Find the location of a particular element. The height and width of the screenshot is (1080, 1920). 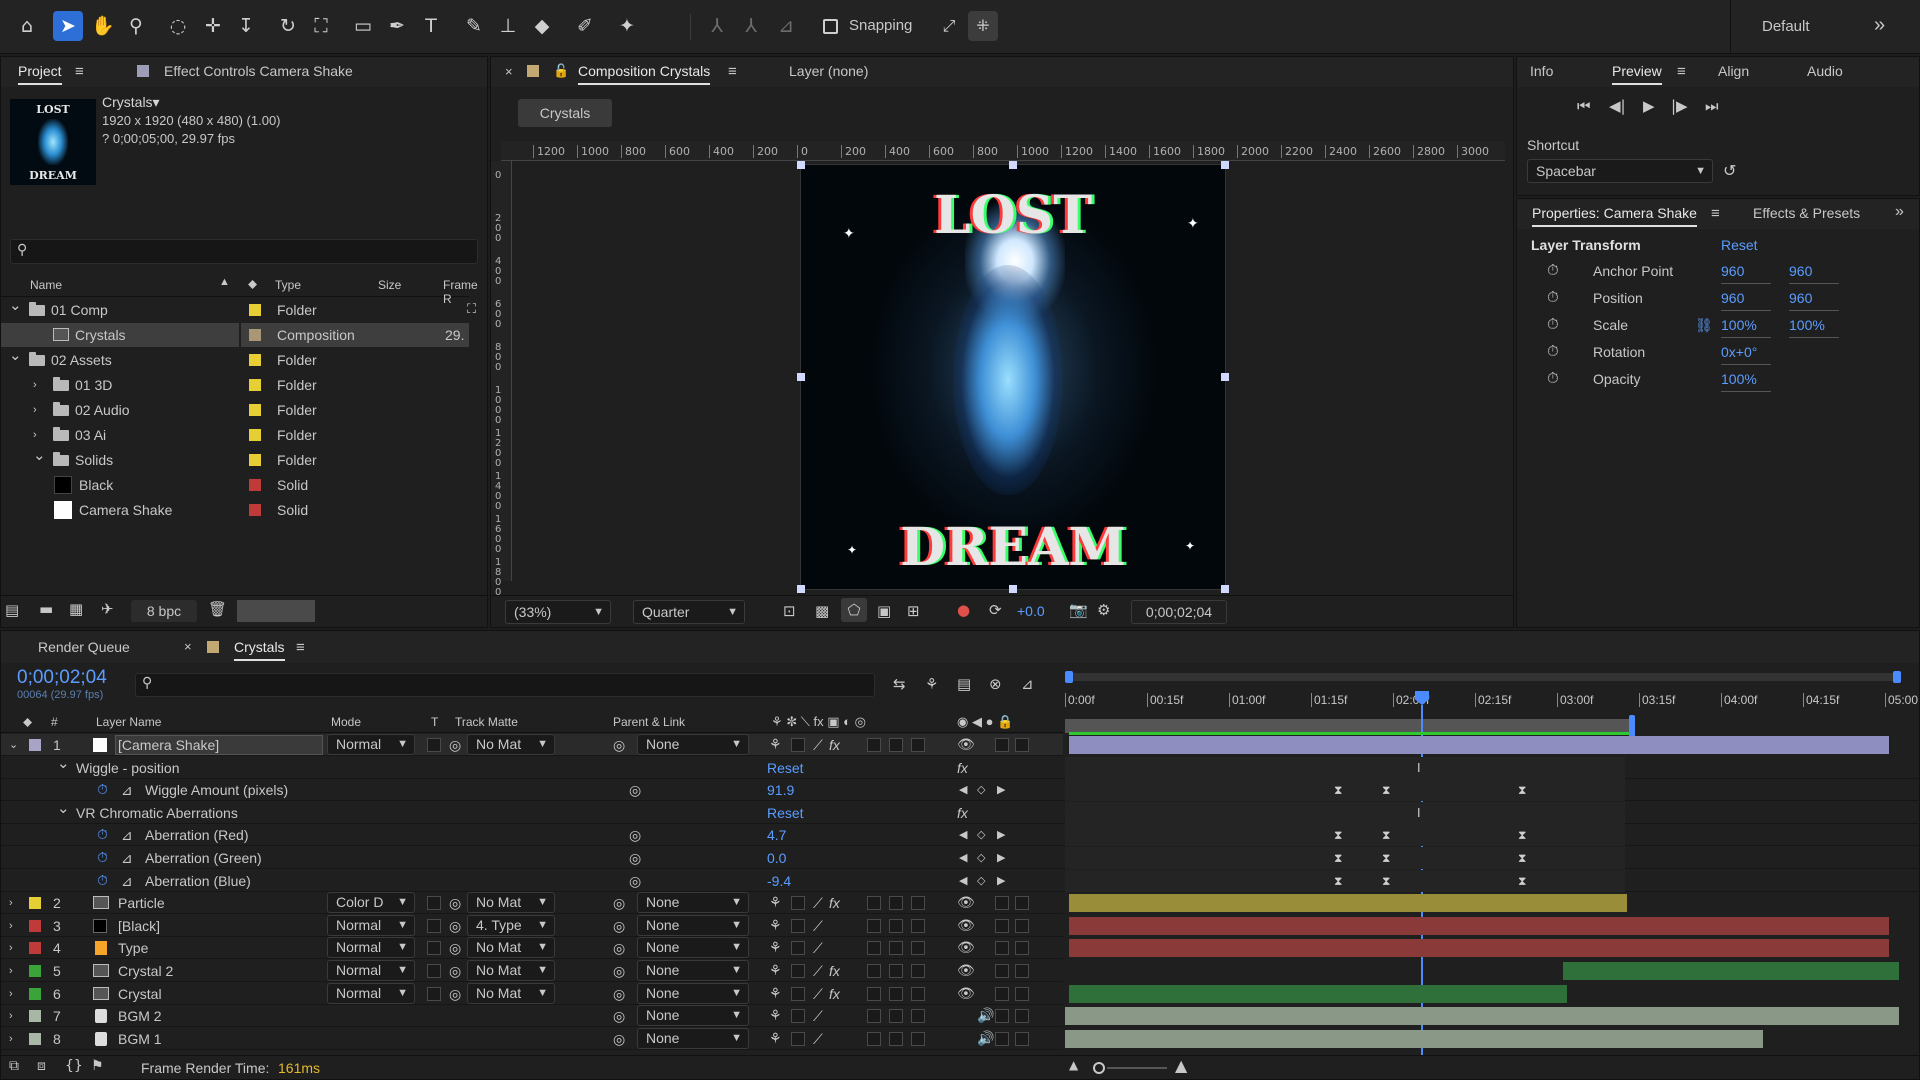

effect-group-row: ⌄ VR Chromatic Aberrations Reset fx I is located at coordinates (960, 812).